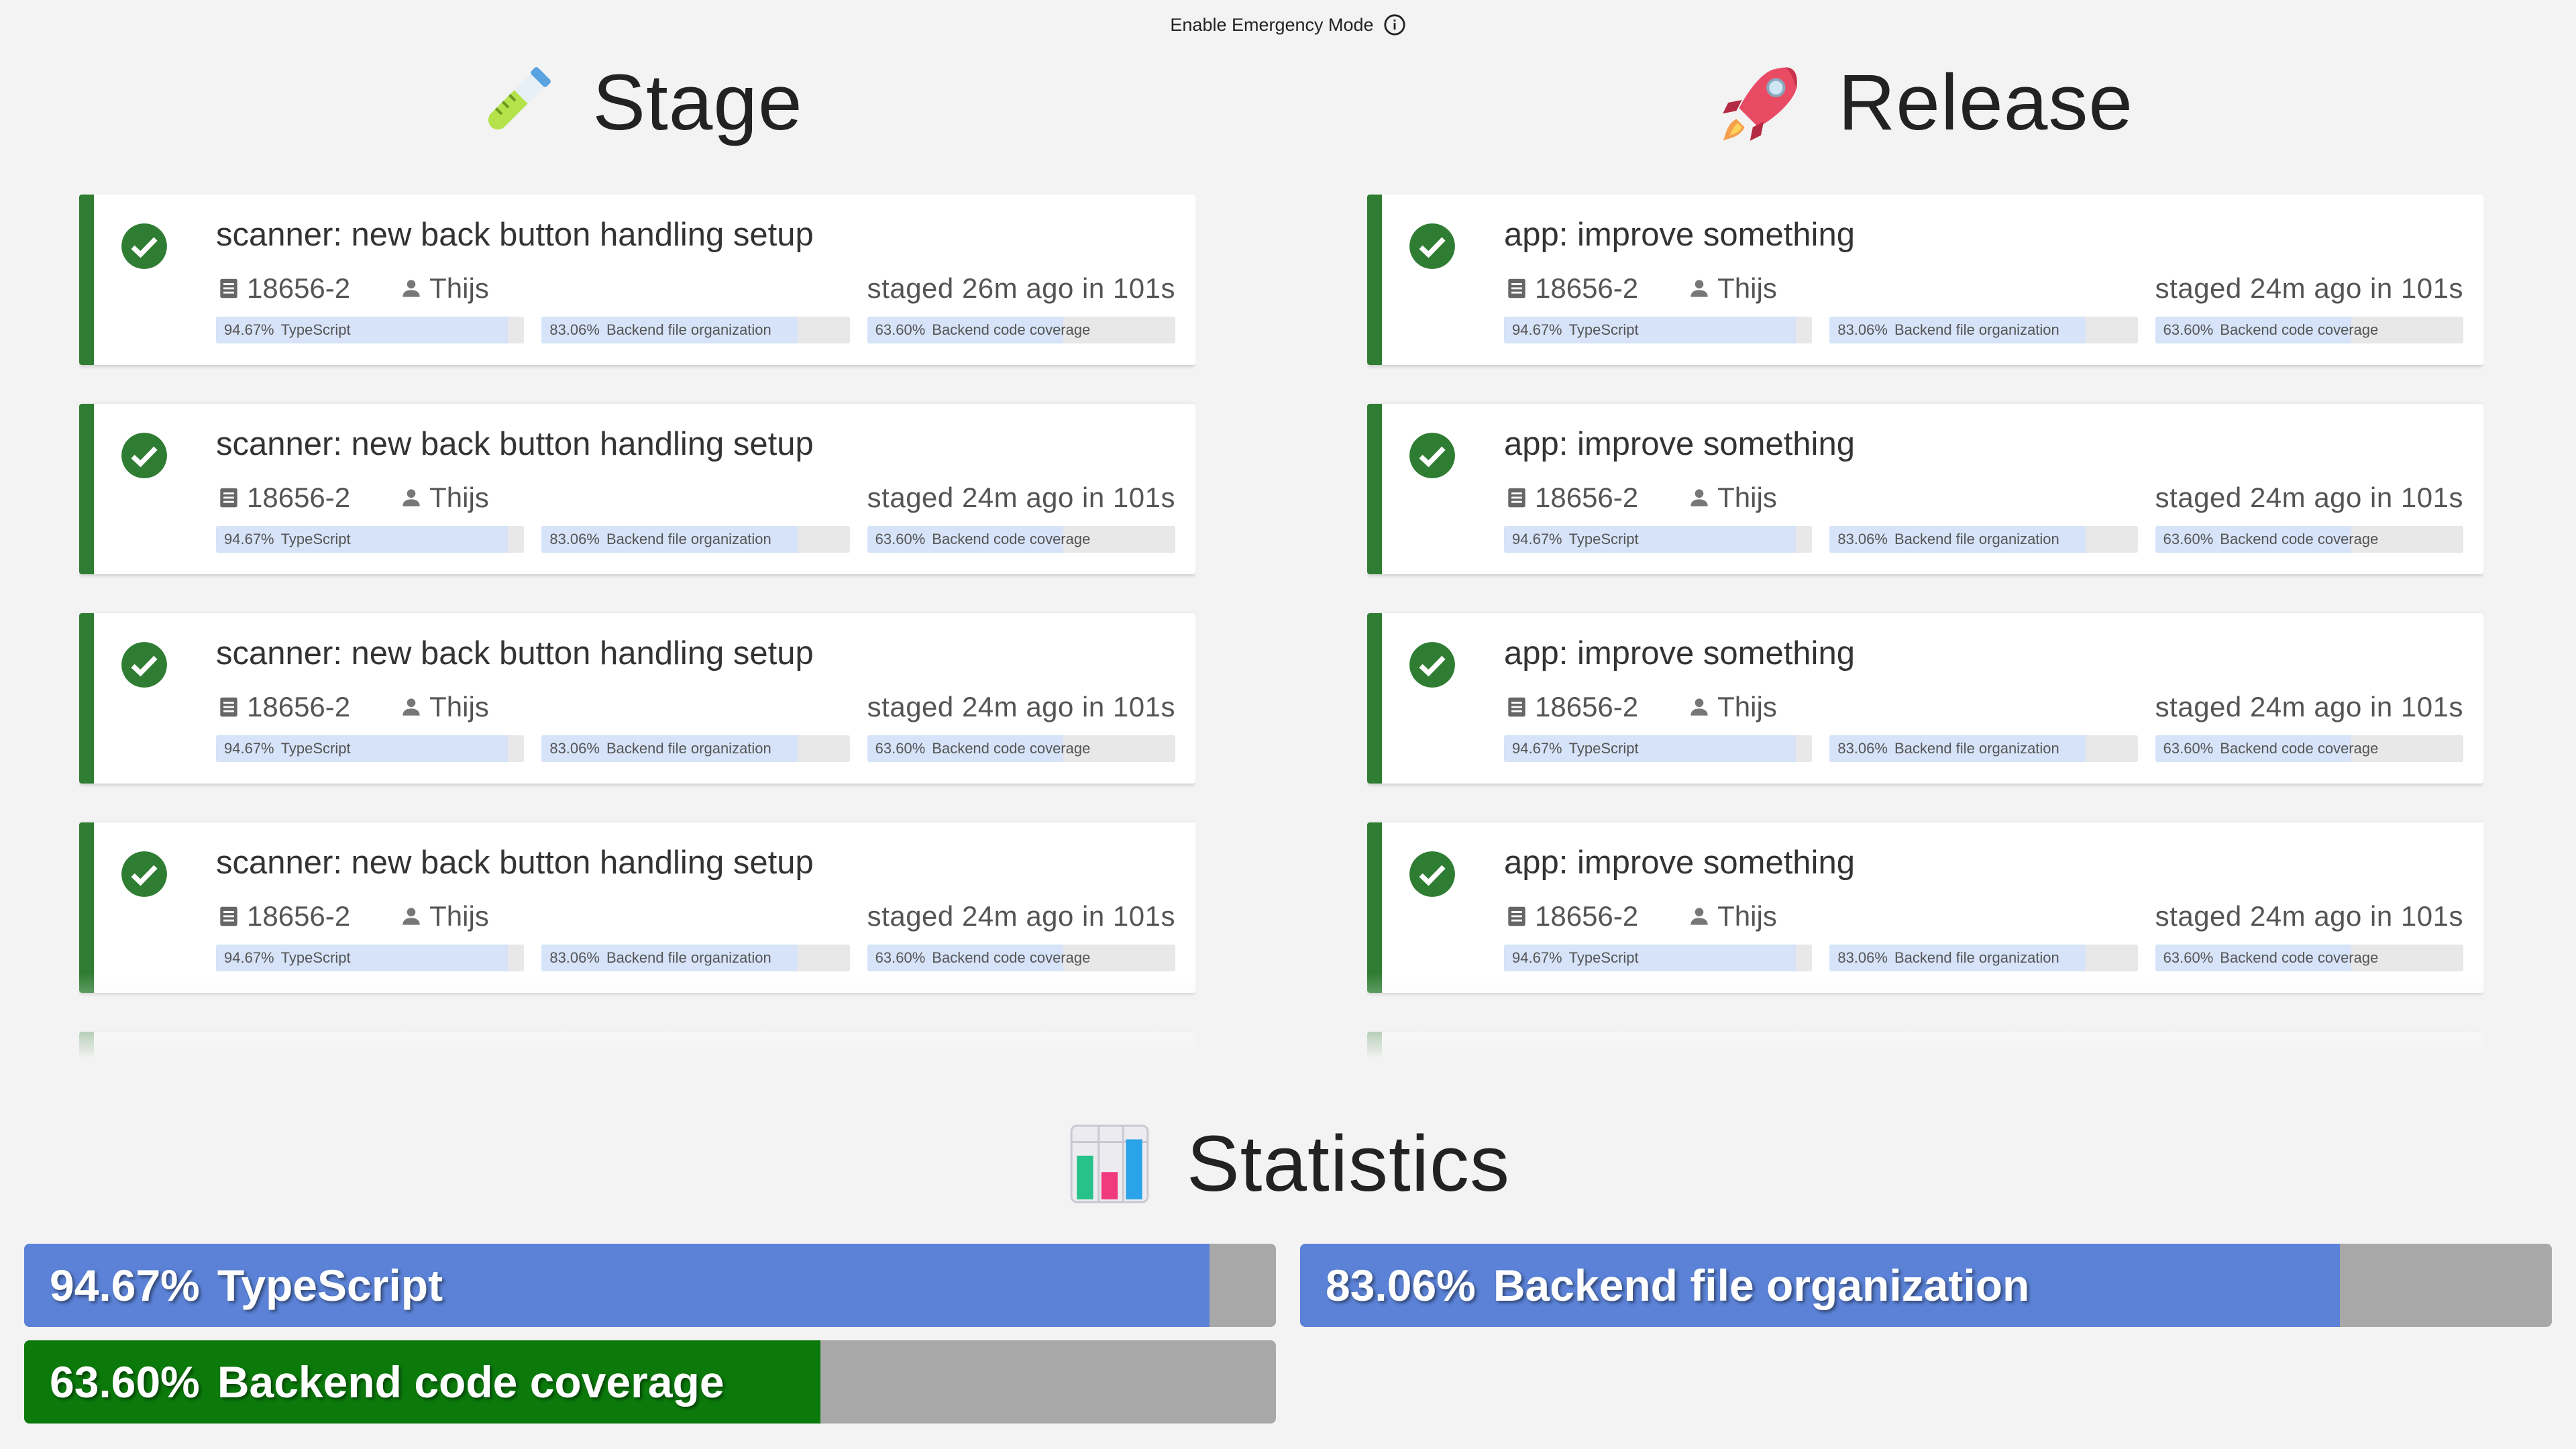  I want to click on statistic-label: TypeScript, so click(330, 1285).